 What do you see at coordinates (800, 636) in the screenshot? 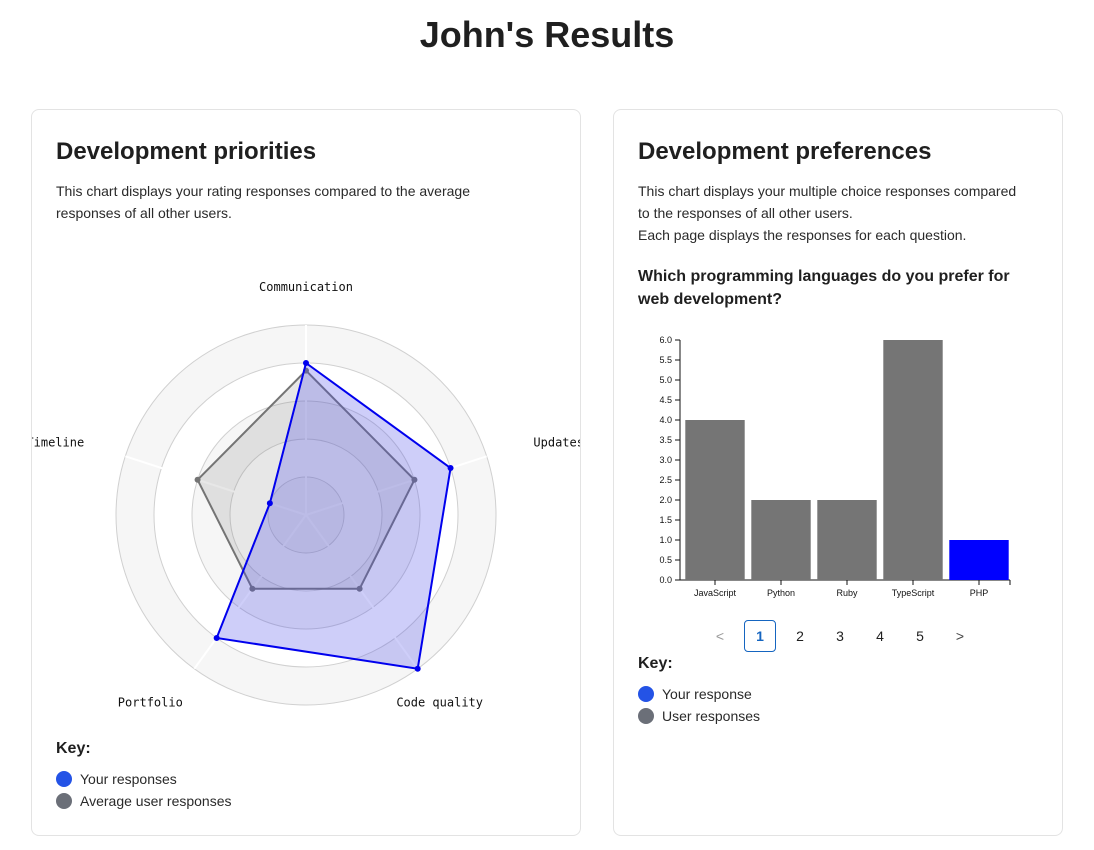
I see `page-button-2: 2` at bounding box center [800, 636].